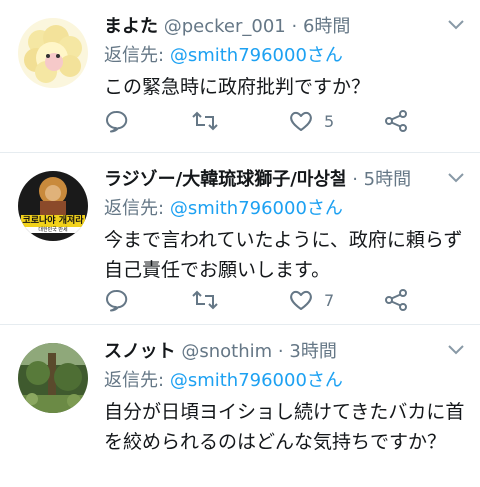  I want to click on tweet-text: 今まで言われていたように、政府に頼らず自己責任でお願いします。, so click(283, 255).